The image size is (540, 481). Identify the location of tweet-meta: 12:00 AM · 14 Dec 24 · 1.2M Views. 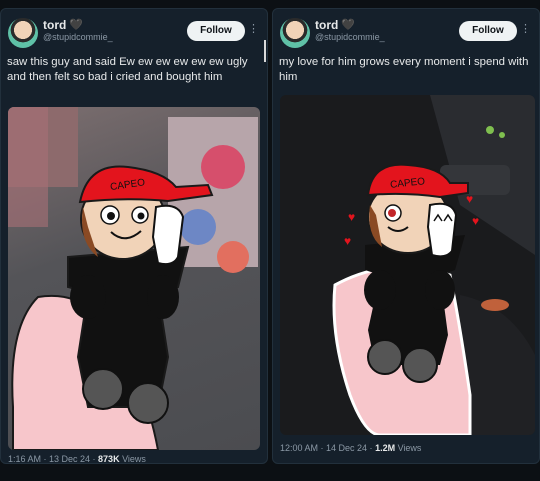
(350, 448).